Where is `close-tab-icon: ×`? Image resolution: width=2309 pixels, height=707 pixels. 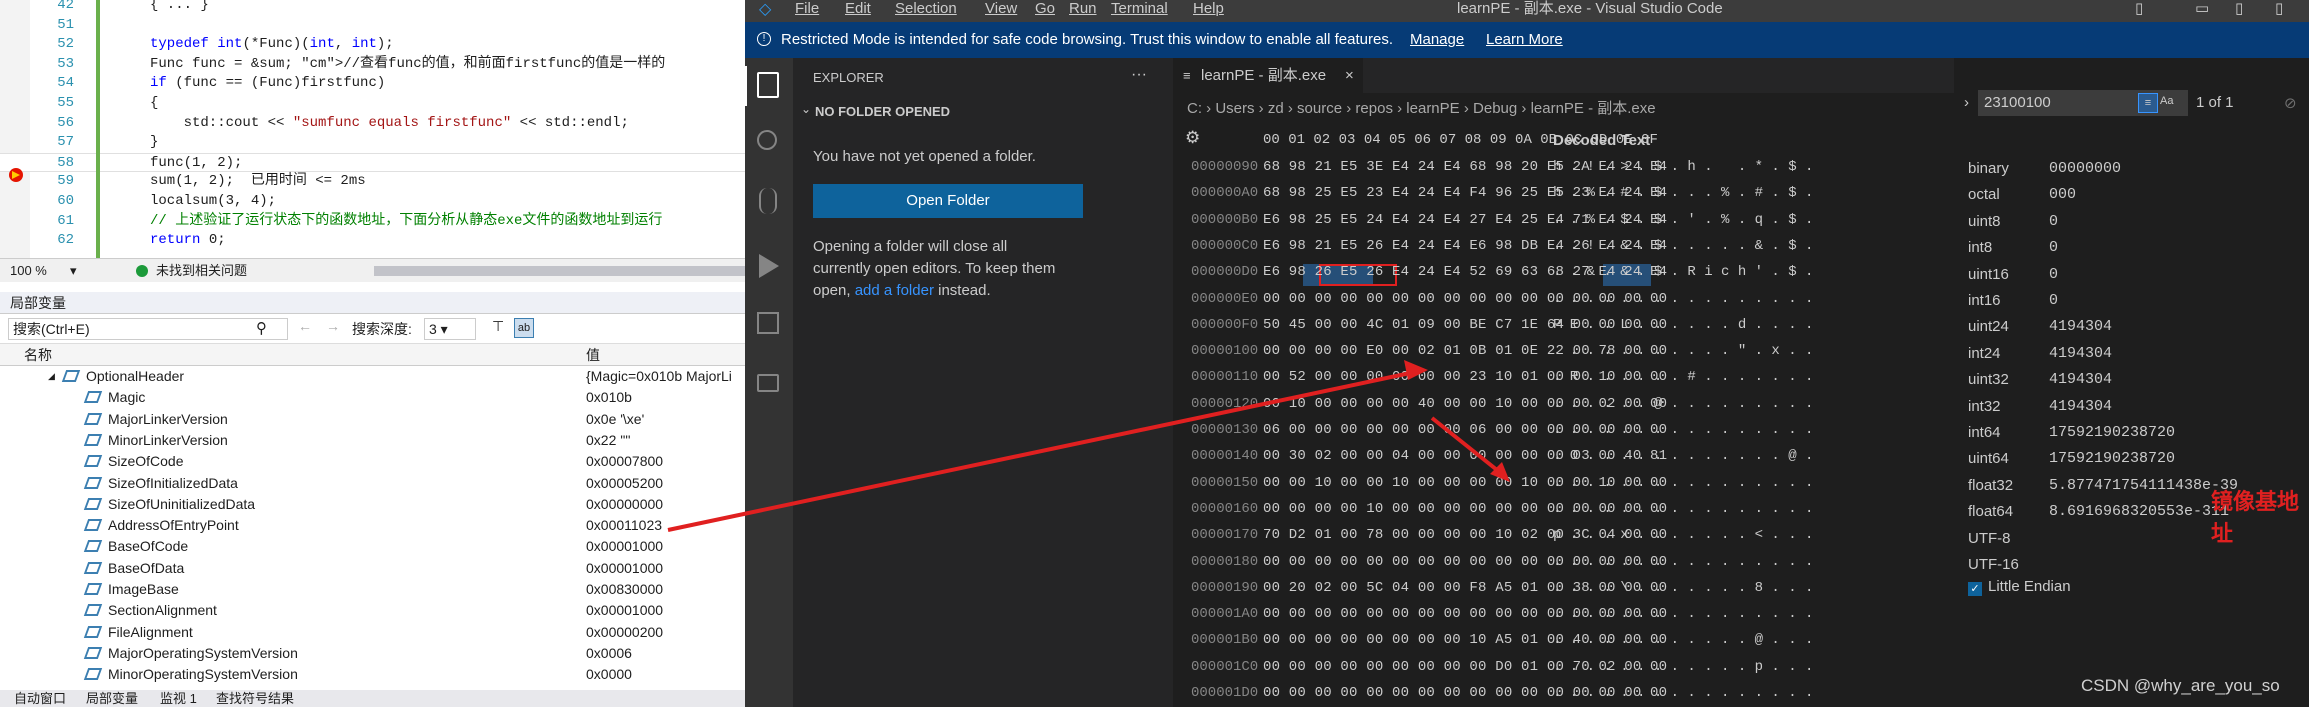 close-tab-icon: × is located at coordinates (1349, 75).